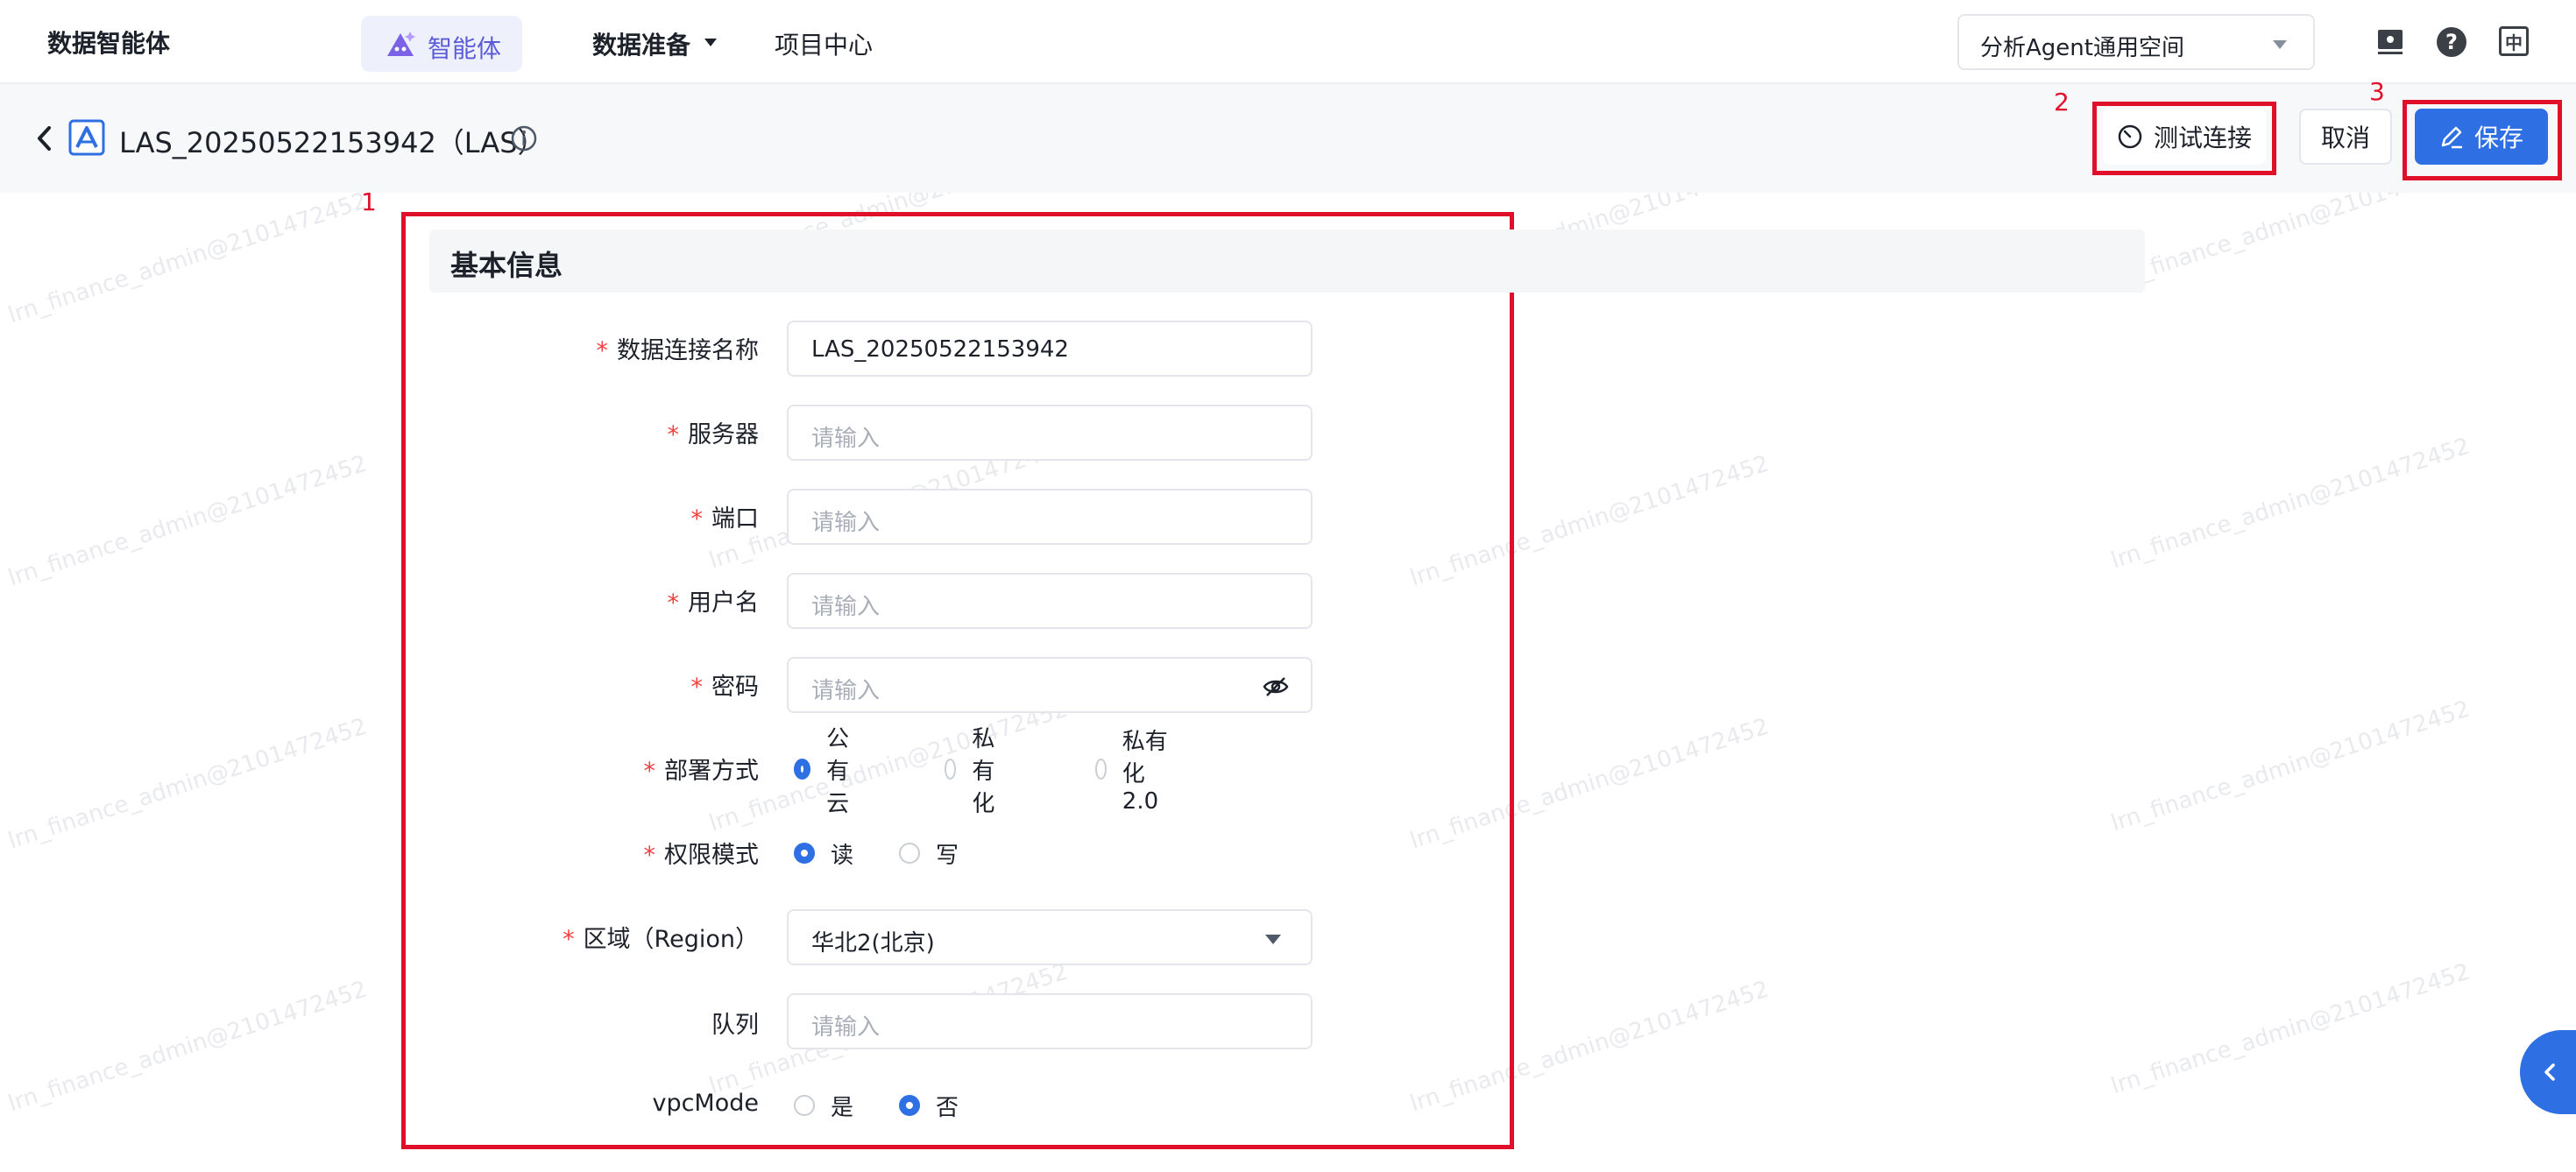 Image resolution: width=2576 pixels, height=1172 pixels. Describe the element at coordinates (823, 853) in the screenshot. I see `radio-read: 读` at that location.